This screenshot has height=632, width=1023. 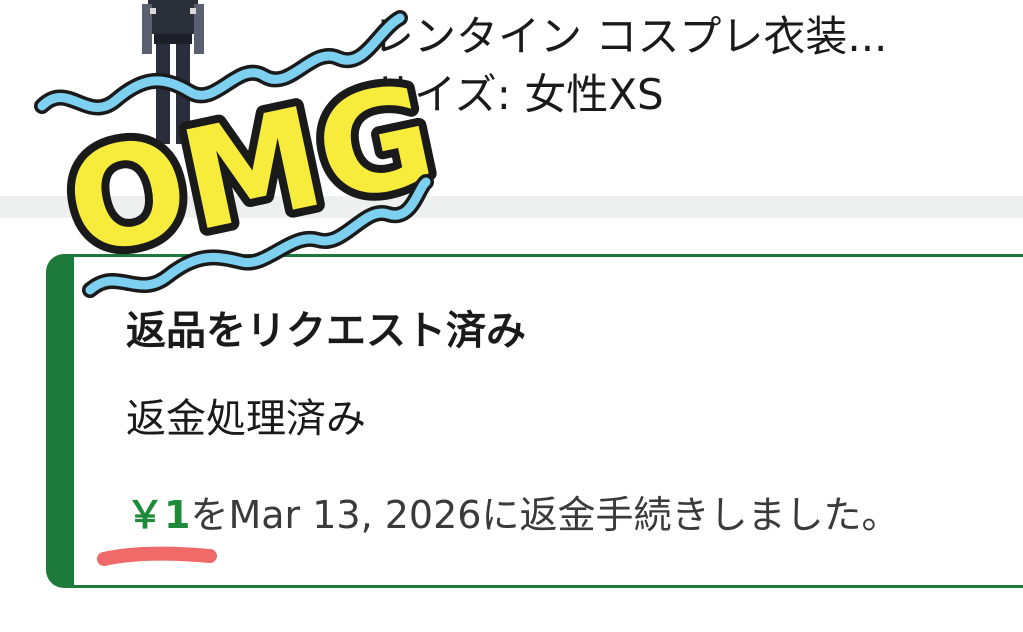 I want to click on red-underline-mark, so click(x=157, y=556).